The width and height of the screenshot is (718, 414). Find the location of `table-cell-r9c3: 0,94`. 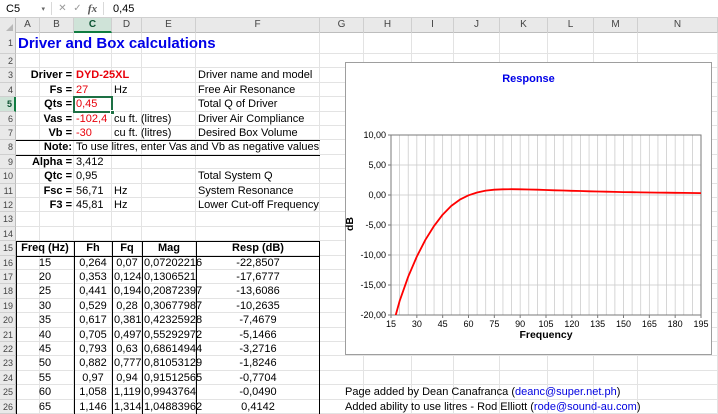

table-cell-r9c3: 0,94 is located at coordinates (127, 378).